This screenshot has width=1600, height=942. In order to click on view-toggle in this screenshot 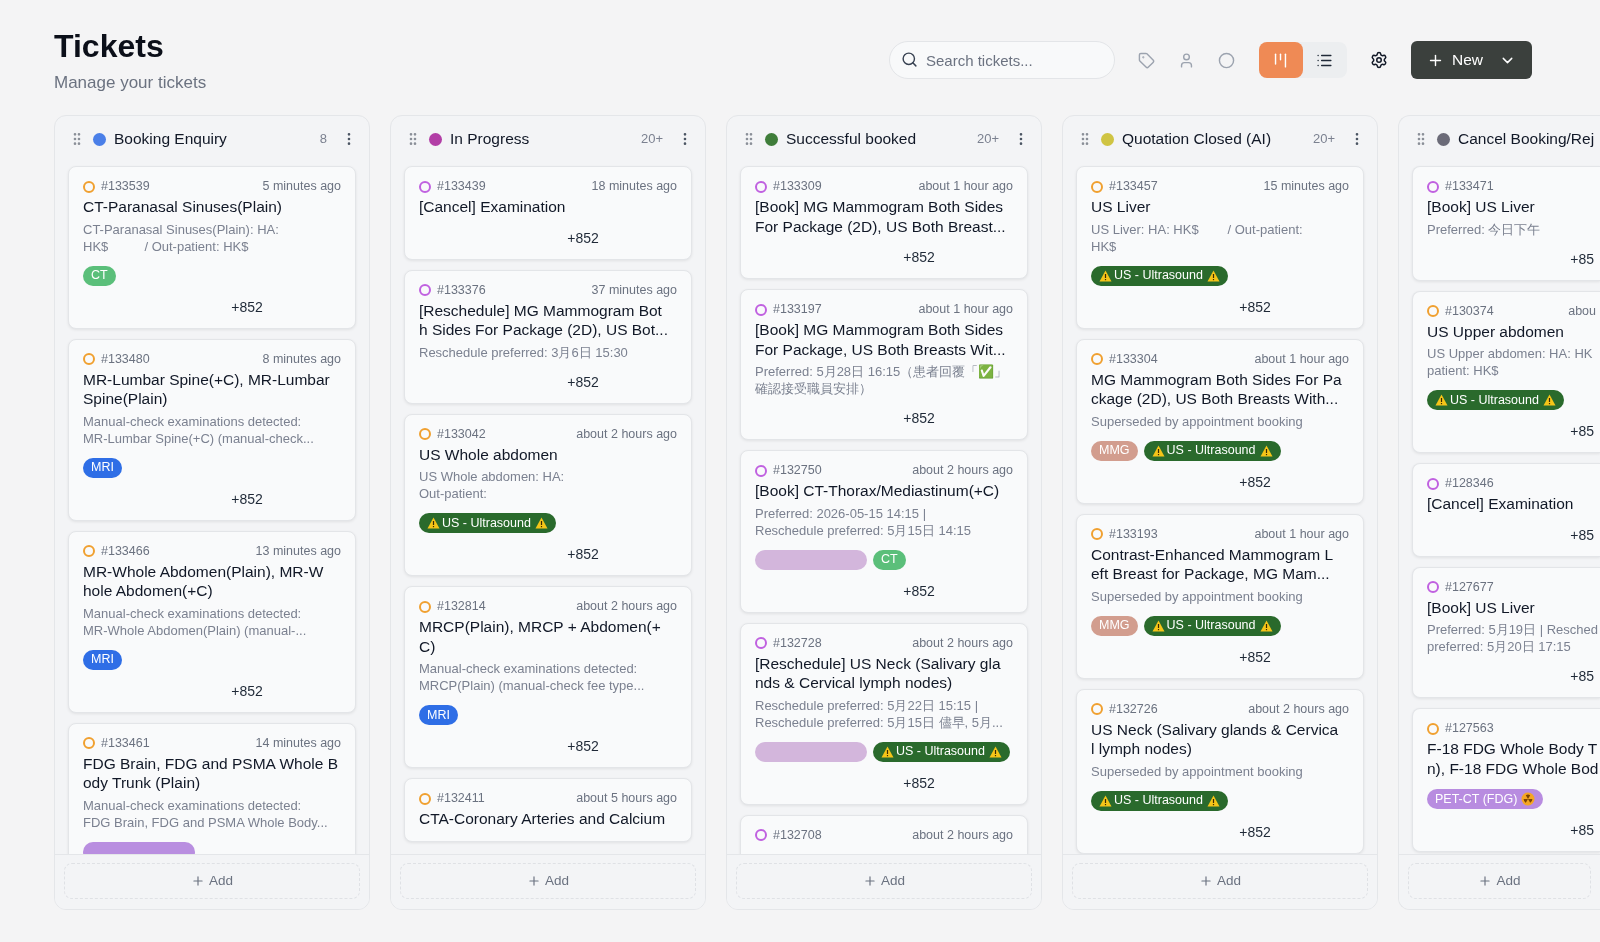, I will do `click(1281, 60)`.